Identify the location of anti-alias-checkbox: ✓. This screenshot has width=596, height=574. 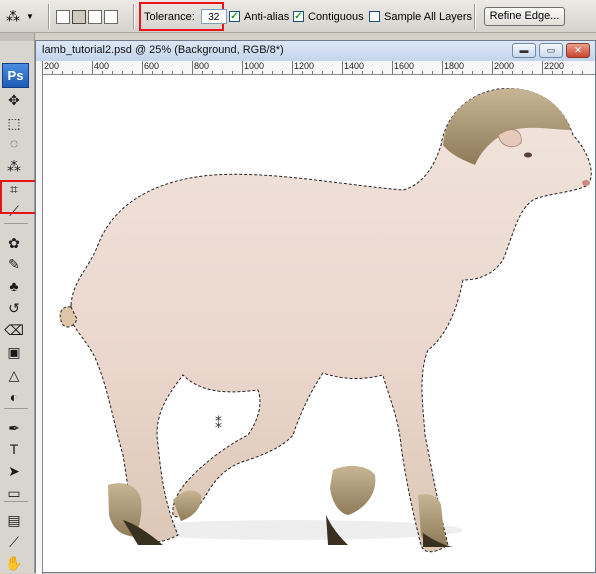
(234, 16).